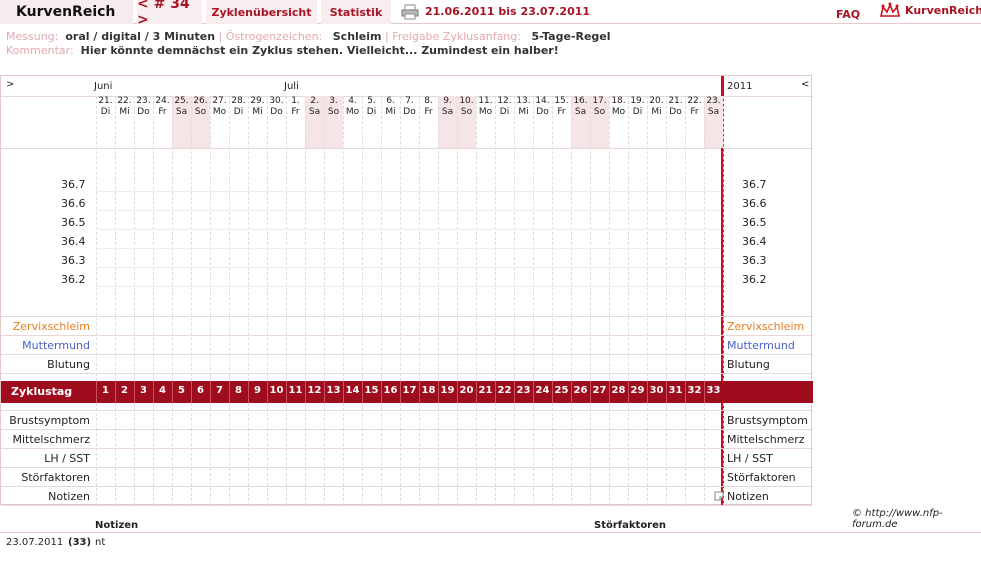 This screenshot has height=565, width=981. I want to click on day-header: 27. Mo, so click(219, 107).